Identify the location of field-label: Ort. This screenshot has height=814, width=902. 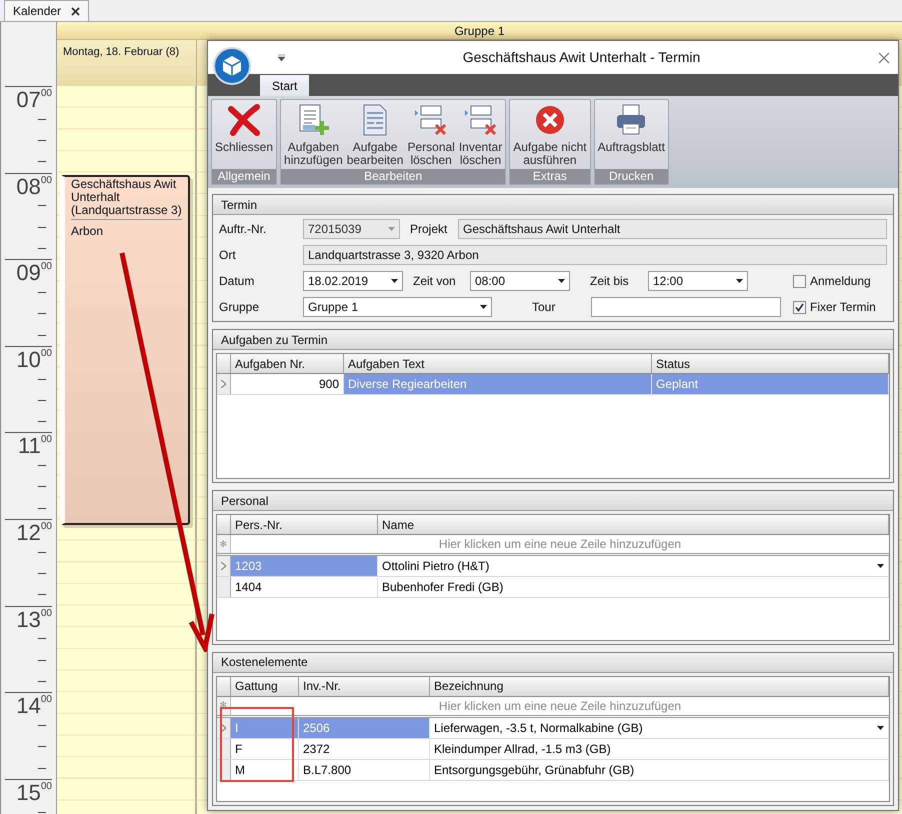
(228, 255).